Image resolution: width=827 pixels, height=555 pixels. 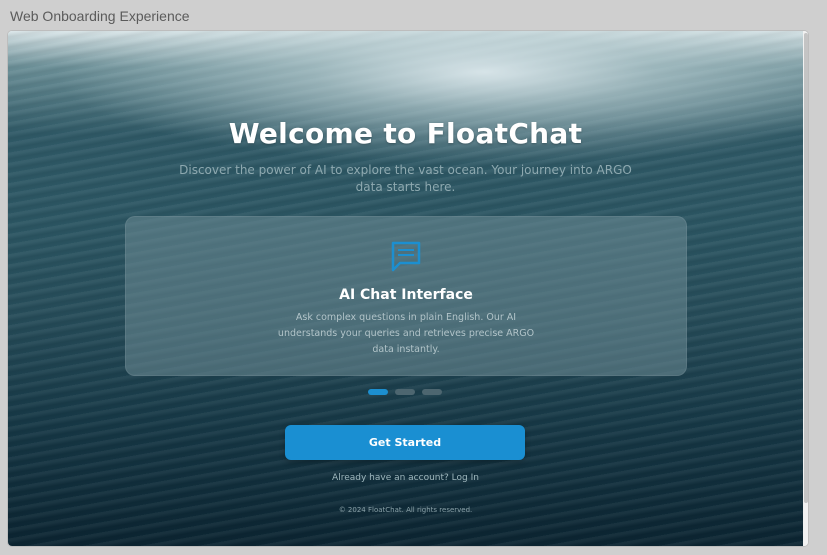 I want to click on feature-card-title: AI Chat Interface, so click(x=406, y=295).